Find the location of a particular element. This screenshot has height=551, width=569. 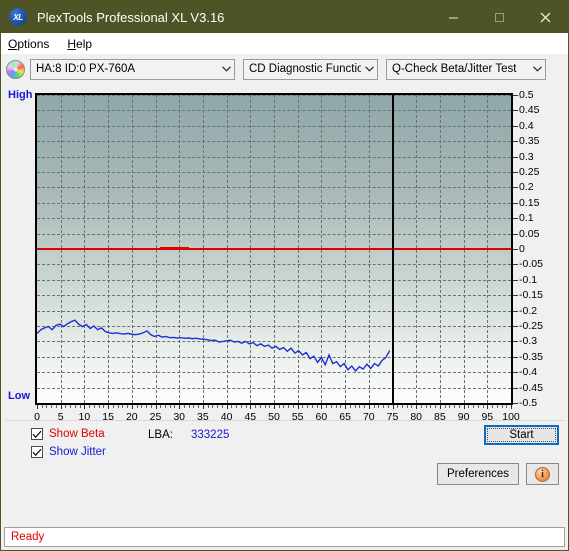

test-select-value: Q-Check Beta/Jitter Test is located at coordinates (454, 69).